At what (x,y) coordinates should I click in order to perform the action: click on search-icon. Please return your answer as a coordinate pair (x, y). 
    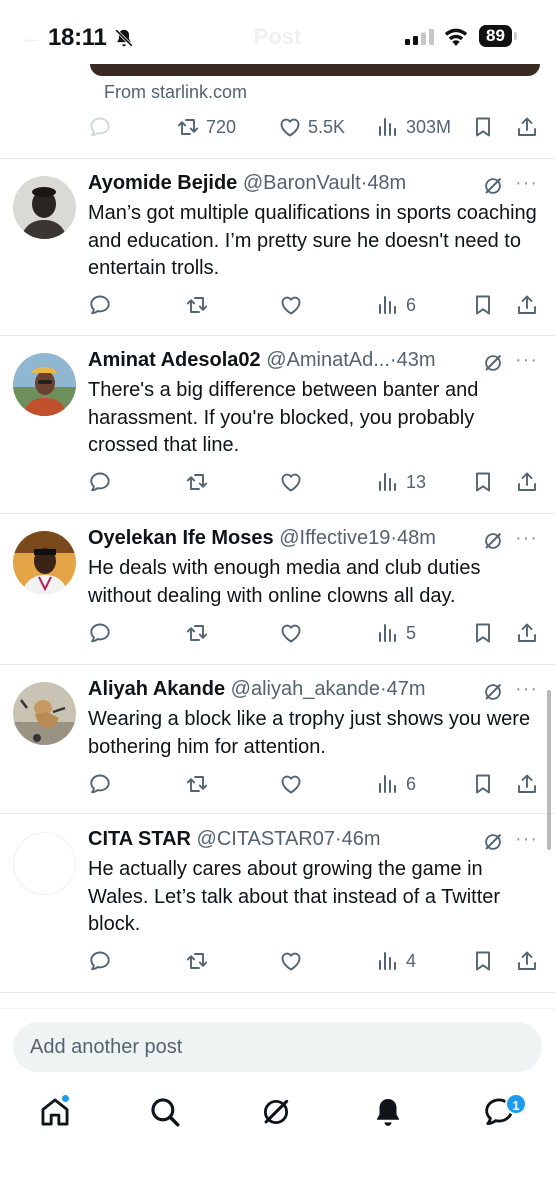
    Looking at the image, I should click on (165, 1112).